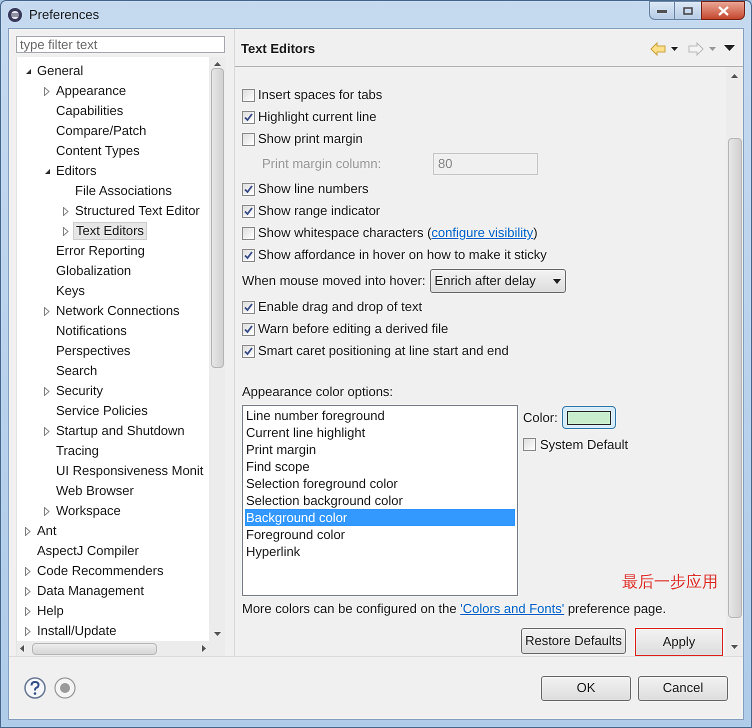  Describe the element at coordinates (100, 571) in the screenshot. I see `tree-item: Code Recommenders` at that location.